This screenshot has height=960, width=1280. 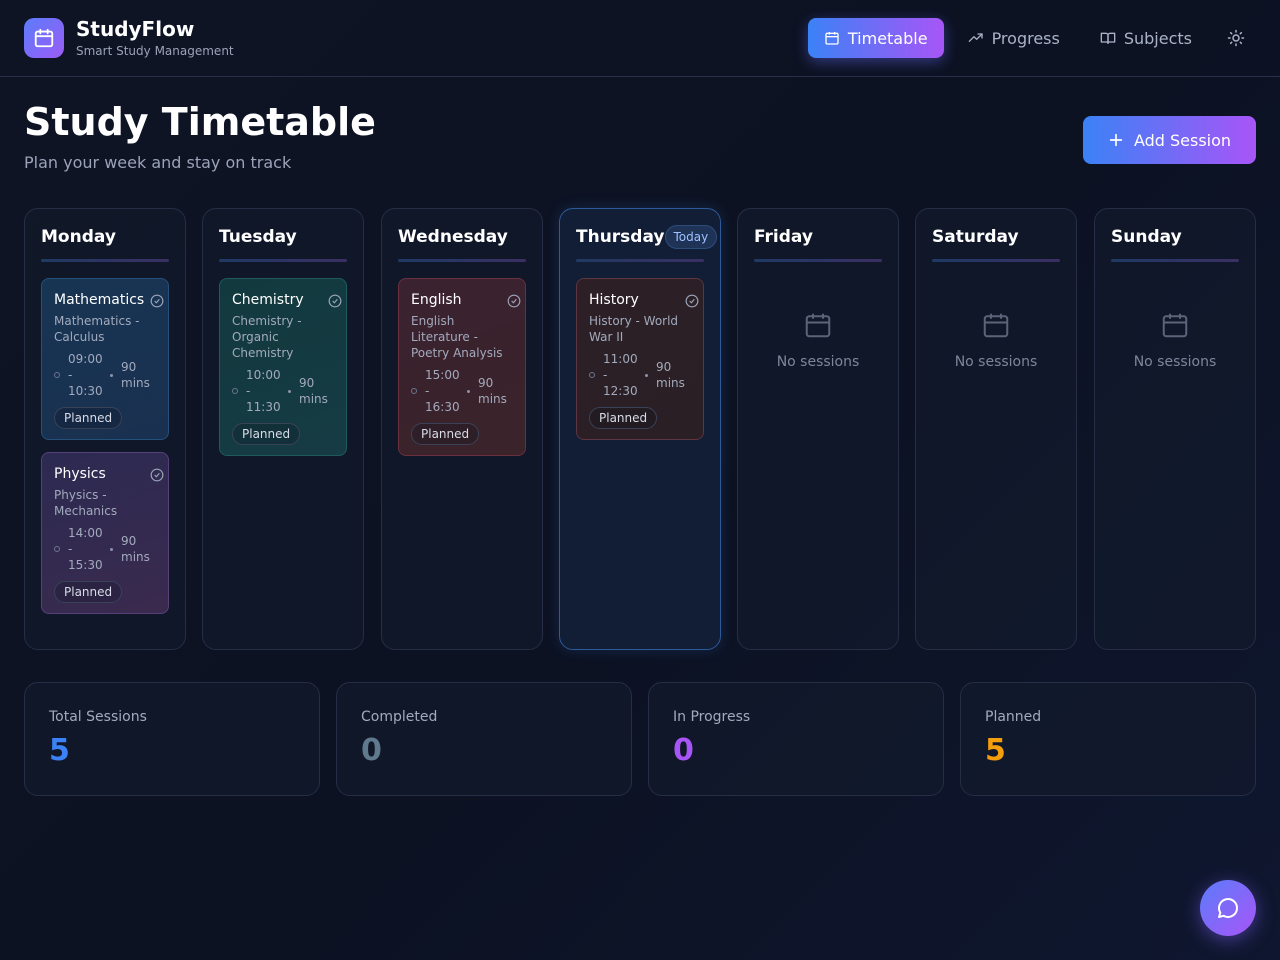 I want to click on add-session-label: Add Session, so click(x=1182, y=140).